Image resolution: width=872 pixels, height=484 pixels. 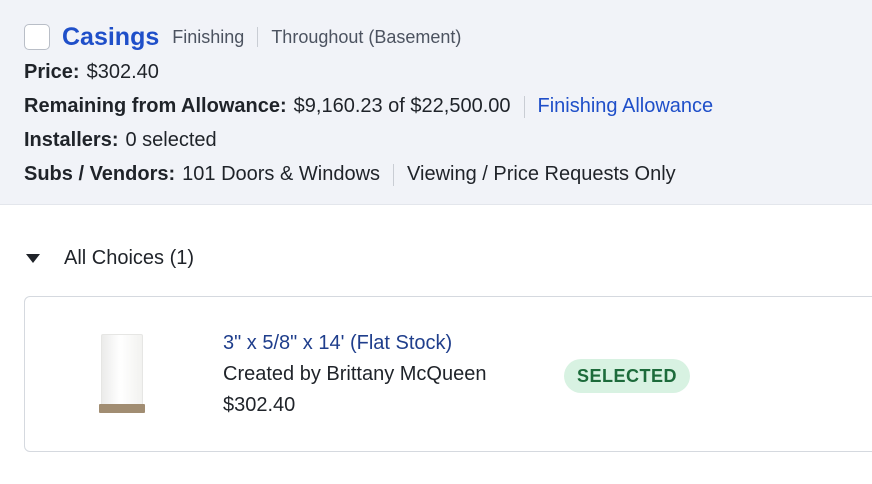 What do you see at coordinates (122, 373) in the screenshot?
I see `board-image` at bounding box center [122, 373].